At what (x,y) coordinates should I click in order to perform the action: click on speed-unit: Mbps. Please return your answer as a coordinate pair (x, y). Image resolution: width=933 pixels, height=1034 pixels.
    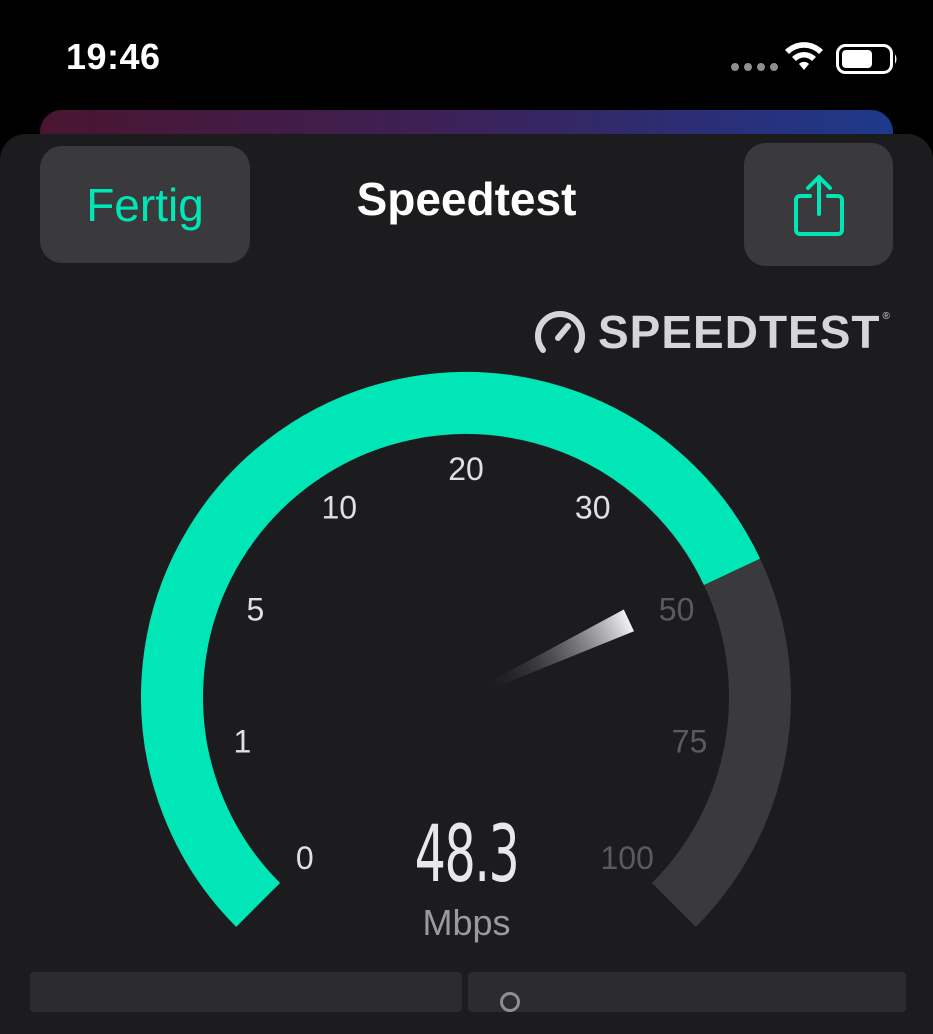
    Looking at the image, I should click on (466, 922).